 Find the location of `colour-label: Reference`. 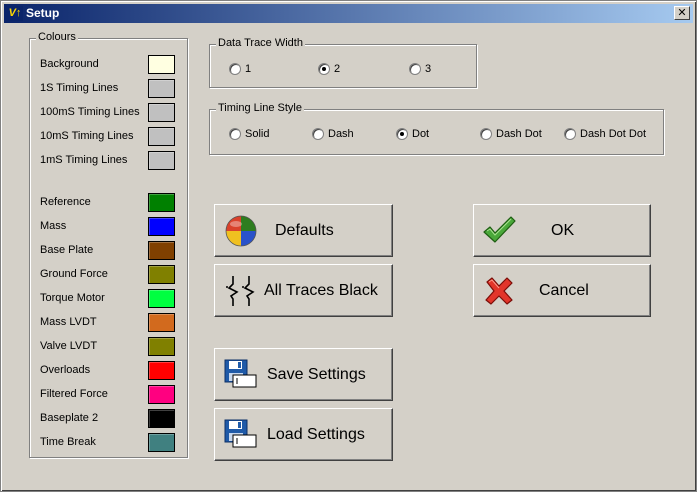

colour-label: Reference is located at coordinates (65, 202).